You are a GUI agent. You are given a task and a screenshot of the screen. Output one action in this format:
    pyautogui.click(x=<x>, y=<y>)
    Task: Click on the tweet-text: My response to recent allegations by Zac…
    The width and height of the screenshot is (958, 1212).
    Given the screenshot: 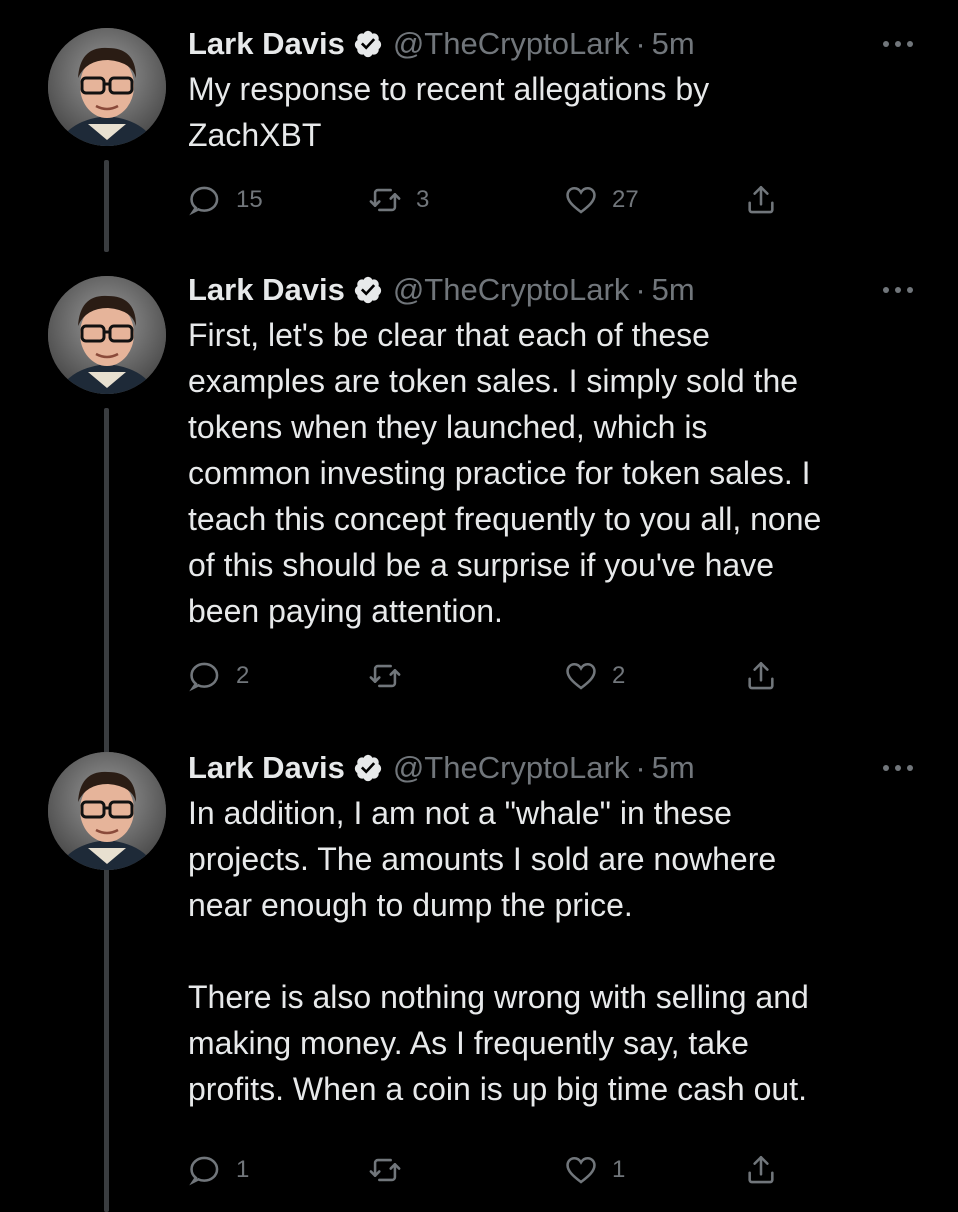 What is the action you would take?
    pyautogui.click(x=449, y=112)
    